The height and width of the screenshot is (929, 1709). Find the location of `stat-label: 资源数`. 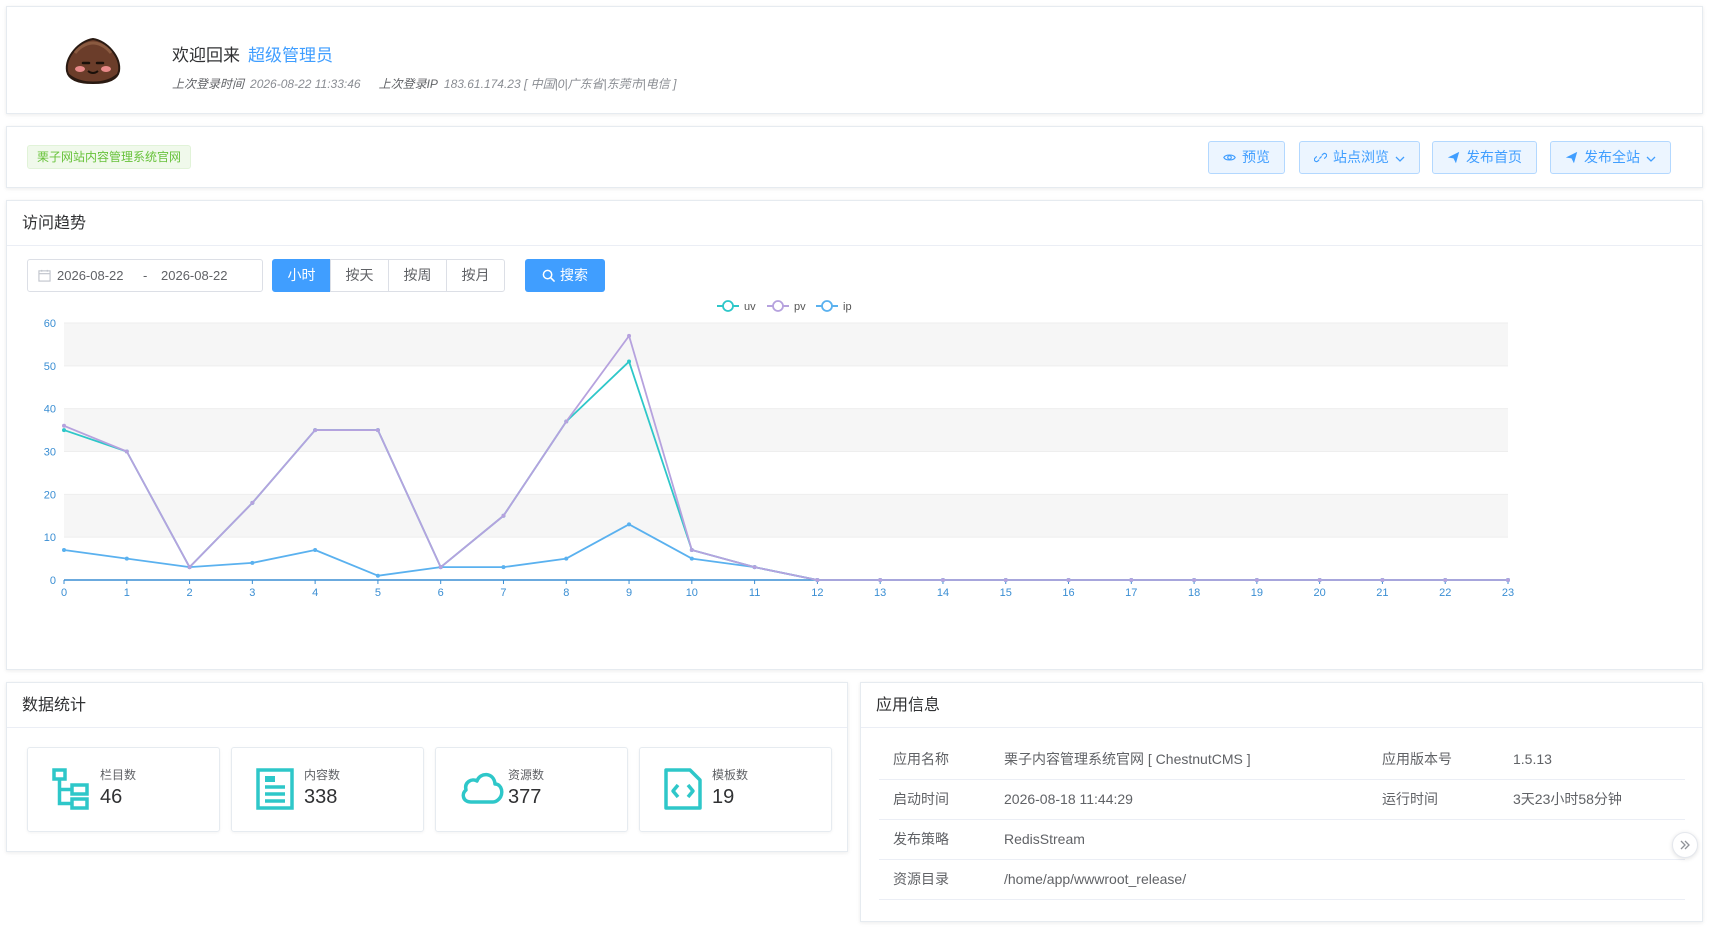

stat-label: 资源数 is located at coordinates (526, 775).